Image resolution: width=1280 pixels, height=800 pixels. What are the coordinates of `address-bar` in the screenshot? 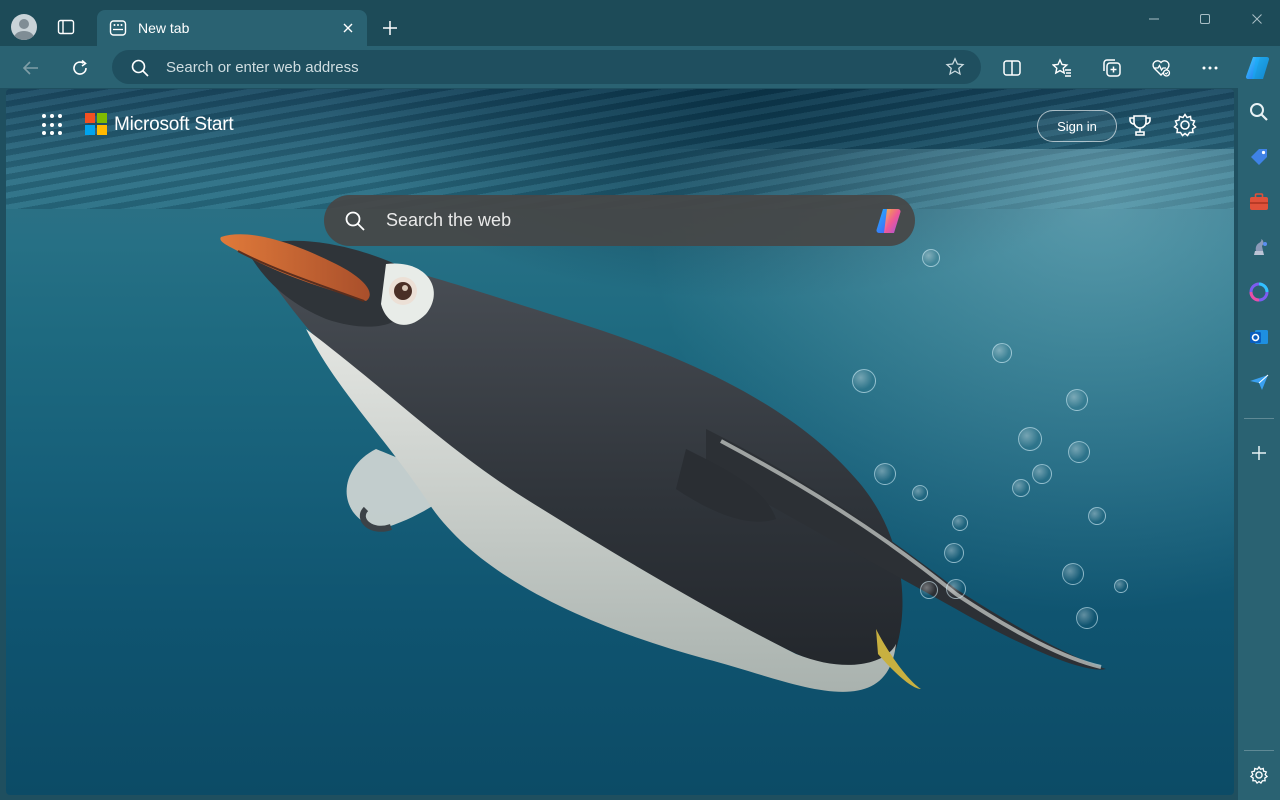 It's located at (546, 67).